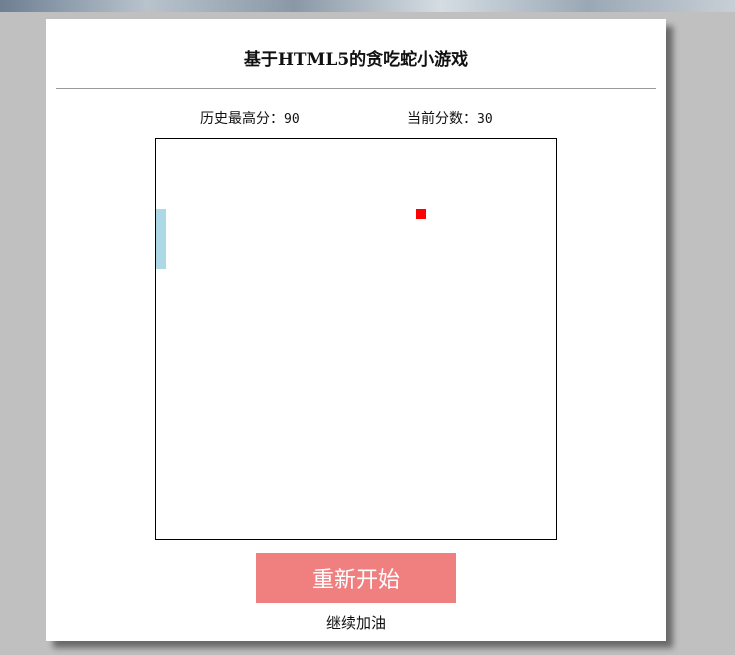 Image resolution: width=735 pixels, height=655 pixels. I want to click on best-score-label: 历史最高分：, so click(242, 119).